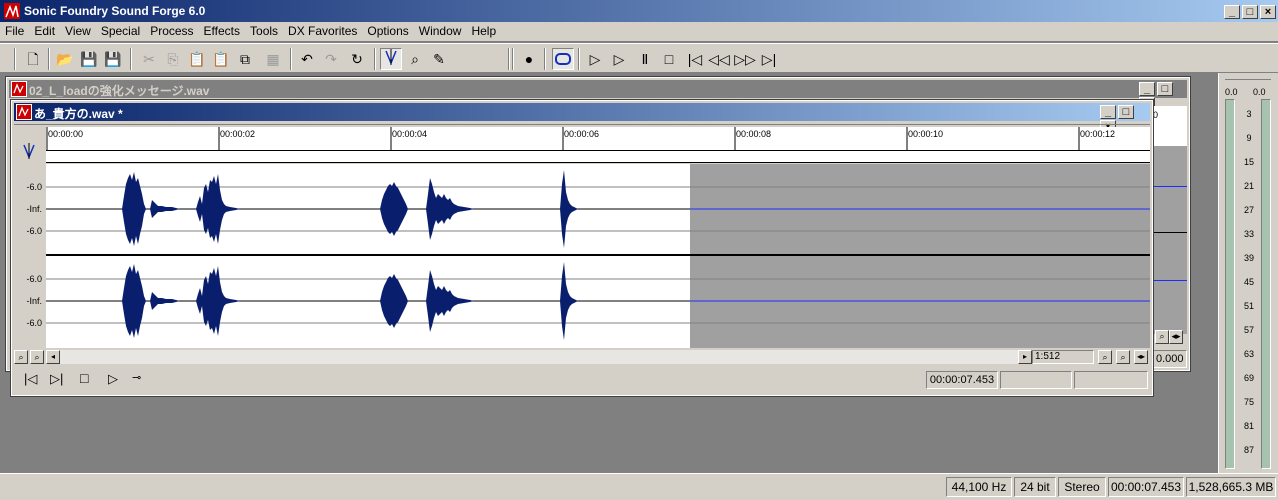 The width and height of the screenshot is (1278, 500). Describe the element at coordinates (745, 59) in the screenshot. I see `fast-forward-icon: ▷▷` at that location.